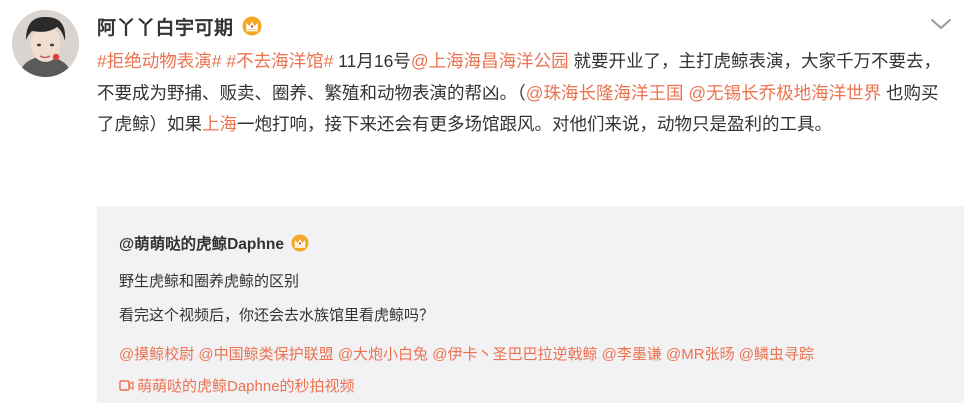 This screenshot has width=964, height=403. What do you see at coordinates (534, 124) in the screenshot?
I see `text-segment: 一炮打响，接下来还会有更多场馆跟风。对他们来说，动物只是盈利的工具。` at bounding box center [534, 124].